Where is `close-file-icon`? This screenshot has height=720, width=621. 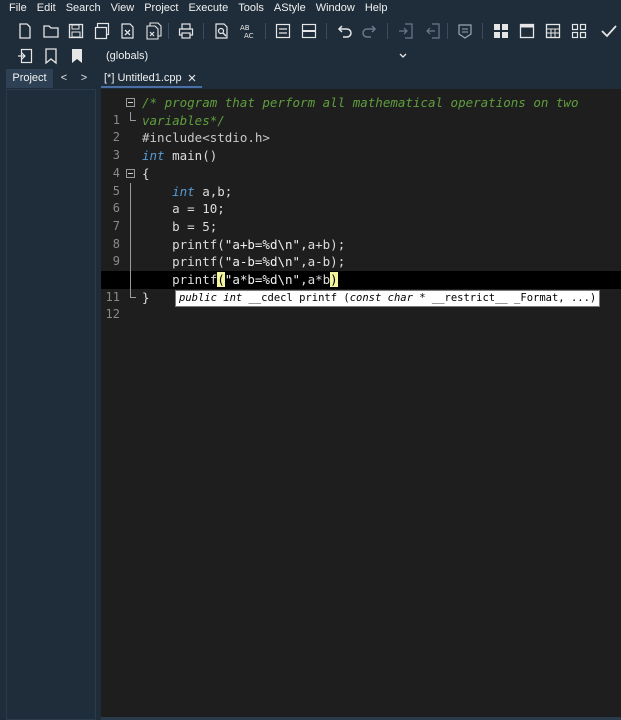
close-file-icon is located at coordinates (128, 31).